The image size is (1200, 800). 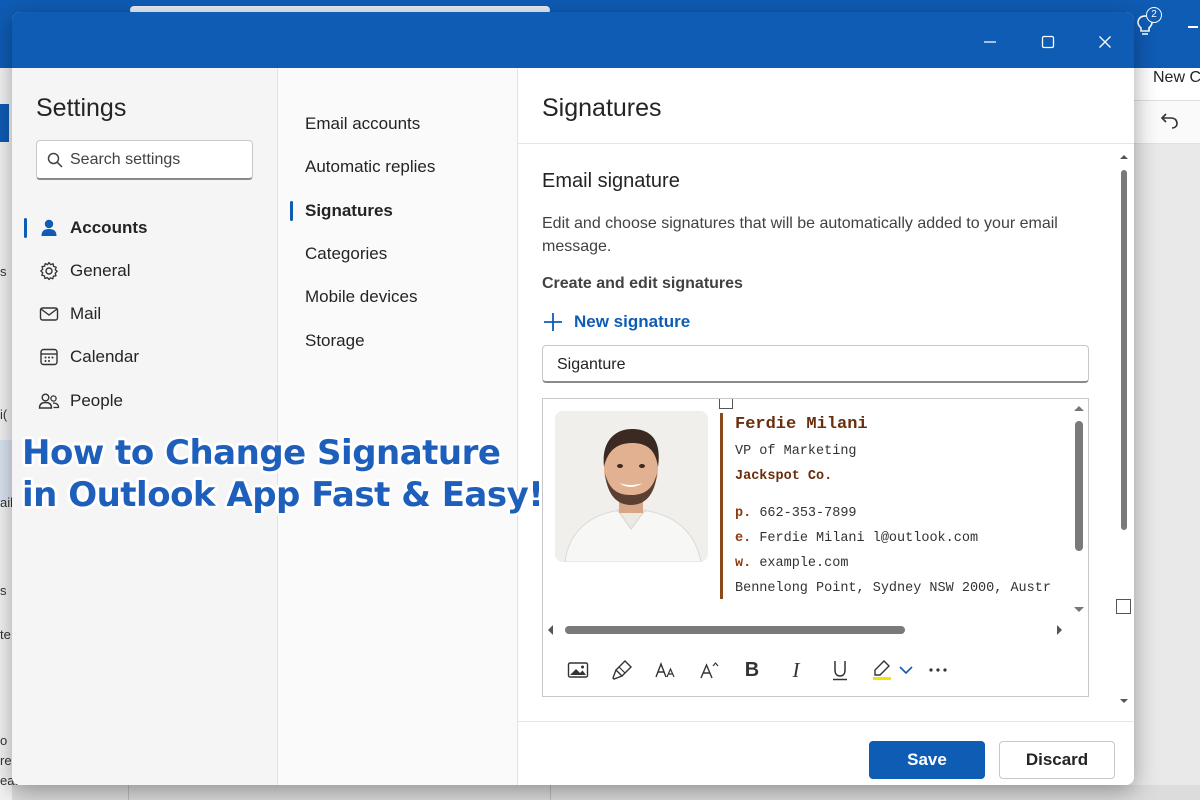 What do you see at coordinates (49, 314) in the screenshot?
I see `mail-icon` at bounding box center [49, 314].